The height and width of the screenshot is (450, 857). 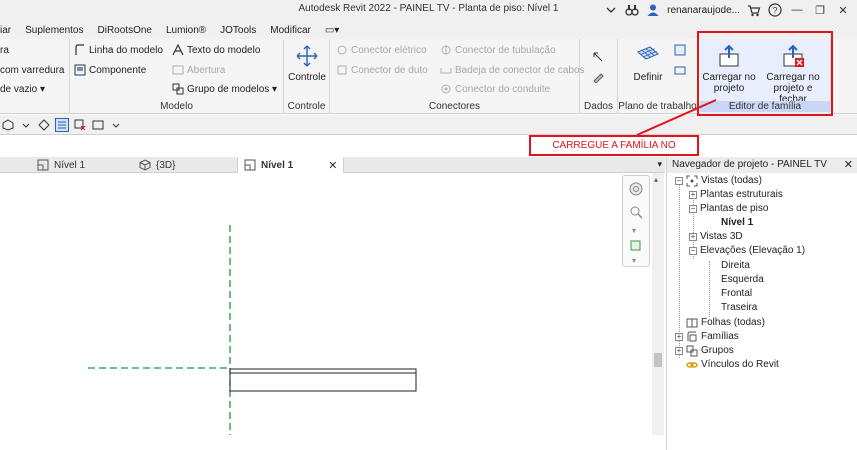 I want to click on duct-connector-icon, so click(x=342, y=70).